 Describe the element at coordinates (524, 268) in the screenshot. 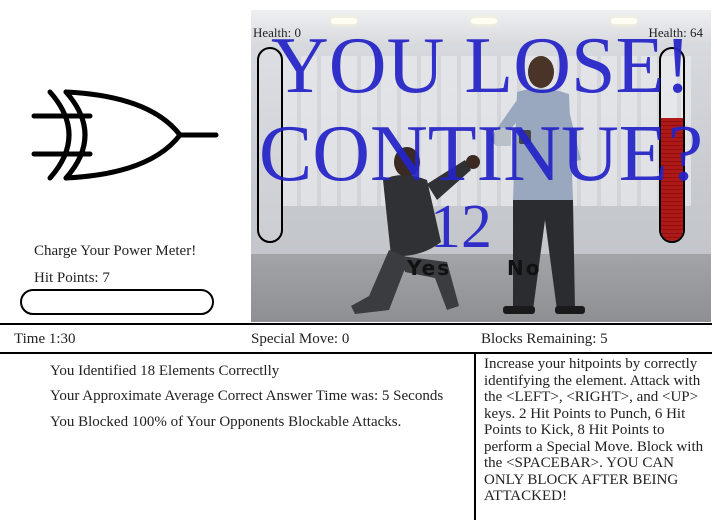

I see `no-option: No` at that location.